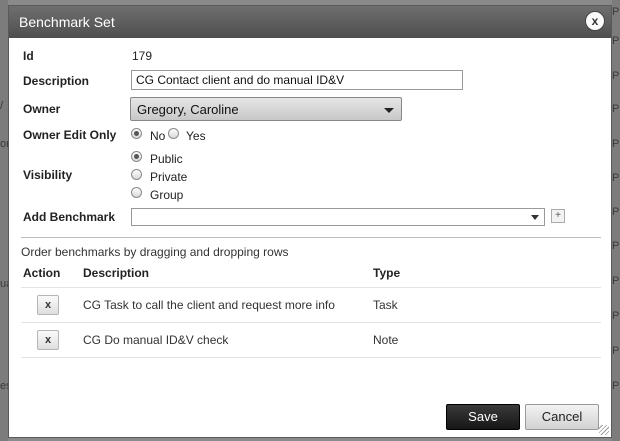 The image size is (620, 441). I want to click on owner-edit-yes-label: Yes, so click(196, 136).